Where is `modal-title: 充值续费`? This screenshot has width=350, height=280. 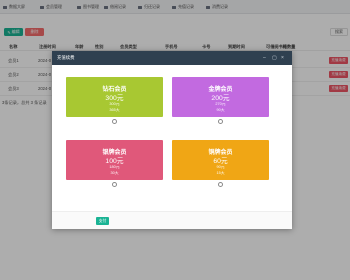 modal-title: 充值续费 is located at coordinates (66, 57).